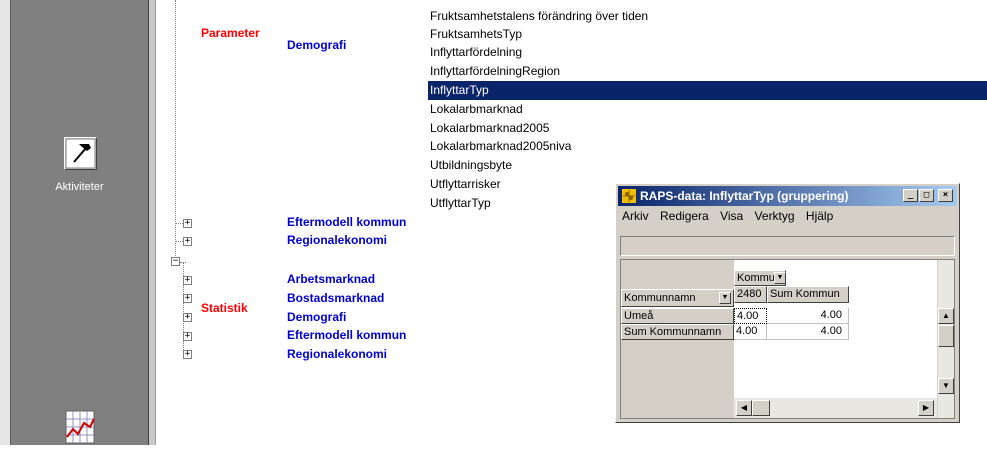 The image size is (987, 450). Describe the element at coordinates (316, 317) in the screenshot. I see `tree-node-demografi-statistik: Demografi` at that location.